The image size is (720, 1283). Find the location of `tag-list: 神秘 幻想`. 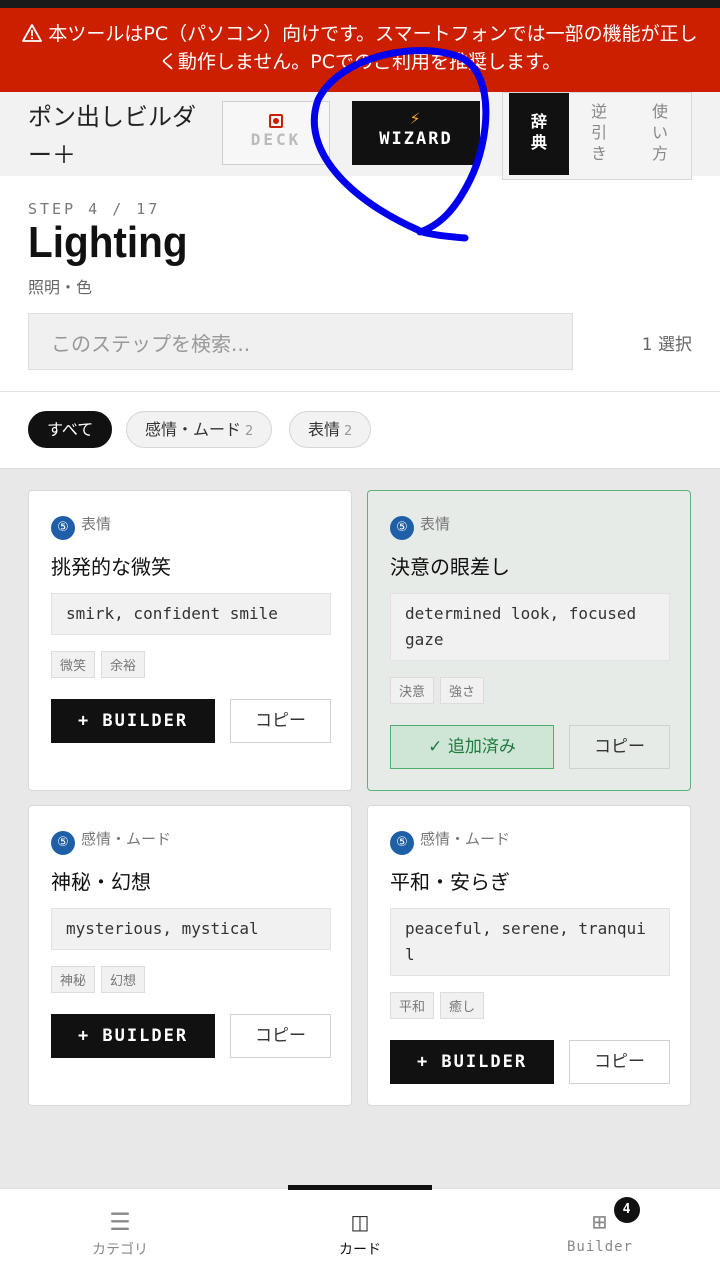

tag-list: 神秘 幻想 is located at coordinates (101, 979).